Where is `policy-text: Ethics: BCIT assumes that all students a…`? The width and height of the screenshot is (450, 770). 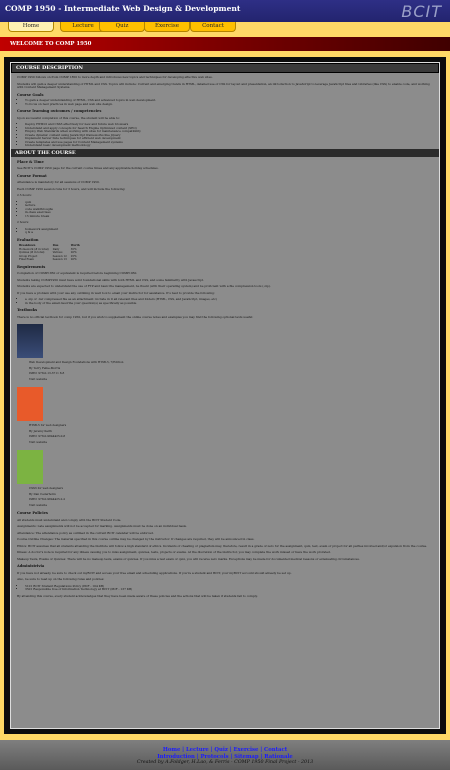
policy-text: Ethics: BCIT assumes that all students a… is located at coordinates (222, 545).